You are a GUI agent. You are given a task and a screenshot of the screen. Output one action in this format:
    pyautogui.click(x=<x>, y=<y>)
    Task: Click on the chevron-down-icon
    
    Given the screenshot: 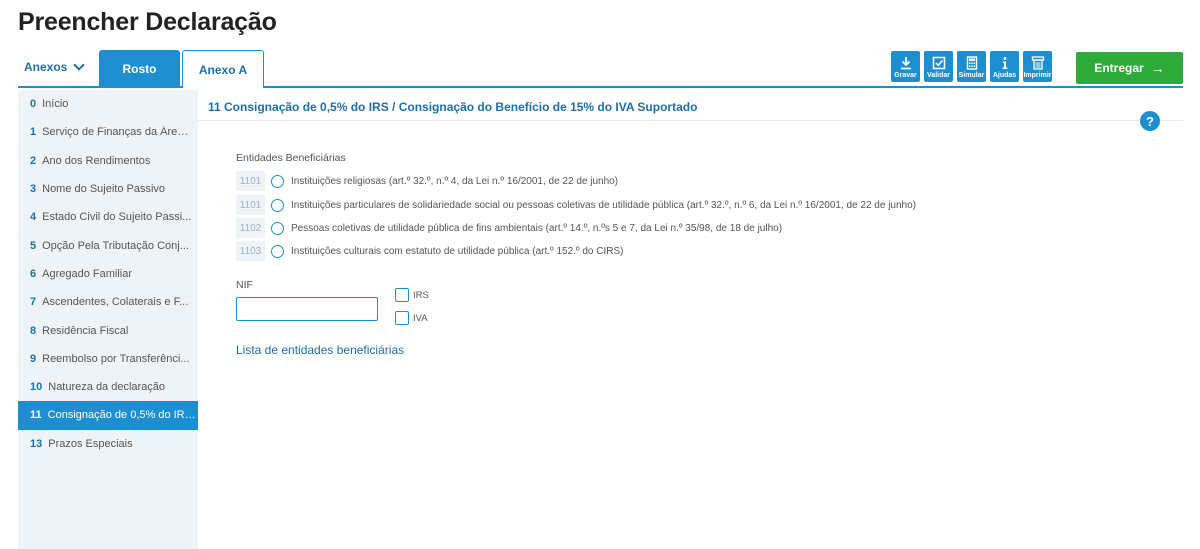 What is the action you would take?
    pyautogui.click(x=79, y=65)
    